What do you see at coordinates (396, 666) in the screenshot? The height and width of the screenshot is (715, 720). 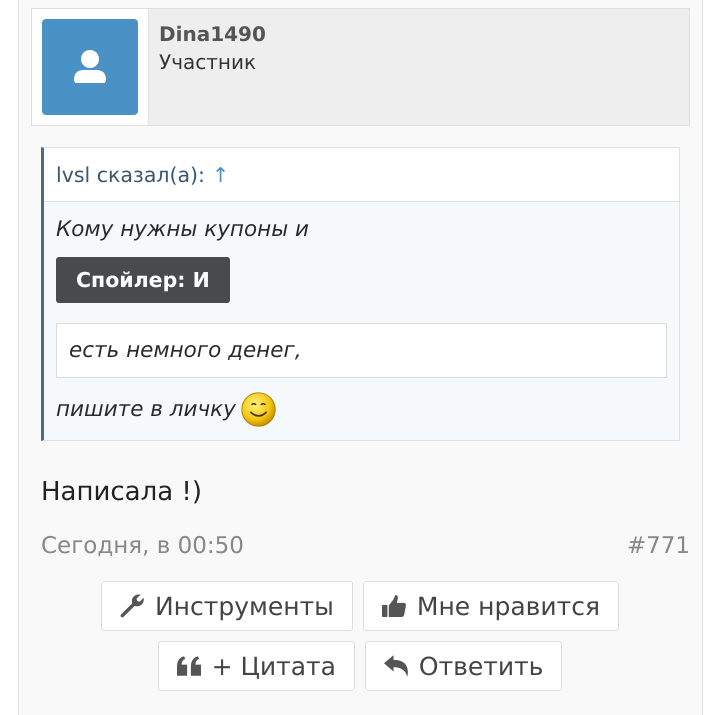 I see `reply-arrow-icon` at bounding box center [396, 666].